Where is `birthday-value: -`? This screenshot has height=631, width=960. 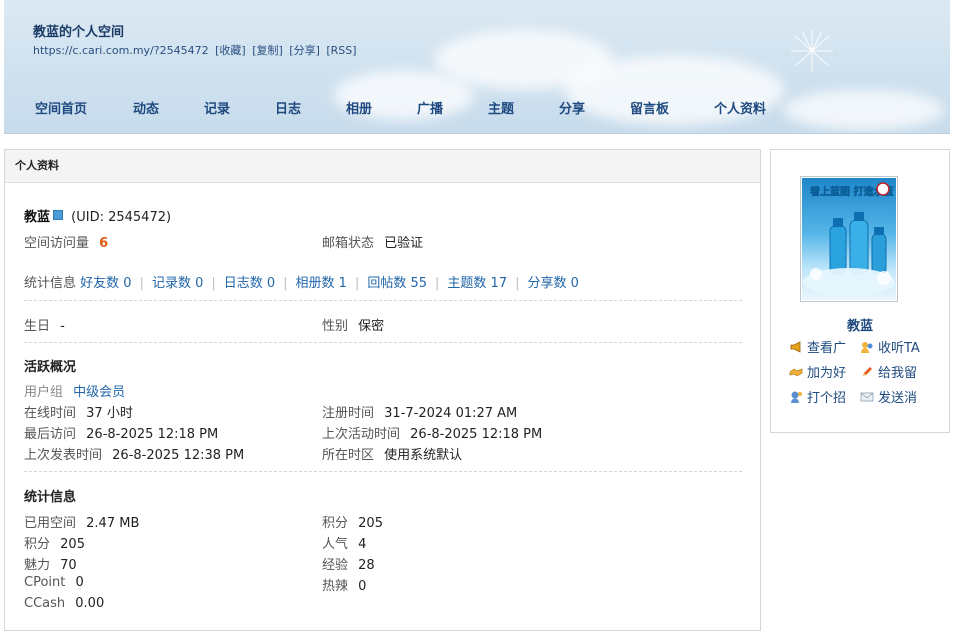 birthday-value: - is located at coordinates (62, 326).